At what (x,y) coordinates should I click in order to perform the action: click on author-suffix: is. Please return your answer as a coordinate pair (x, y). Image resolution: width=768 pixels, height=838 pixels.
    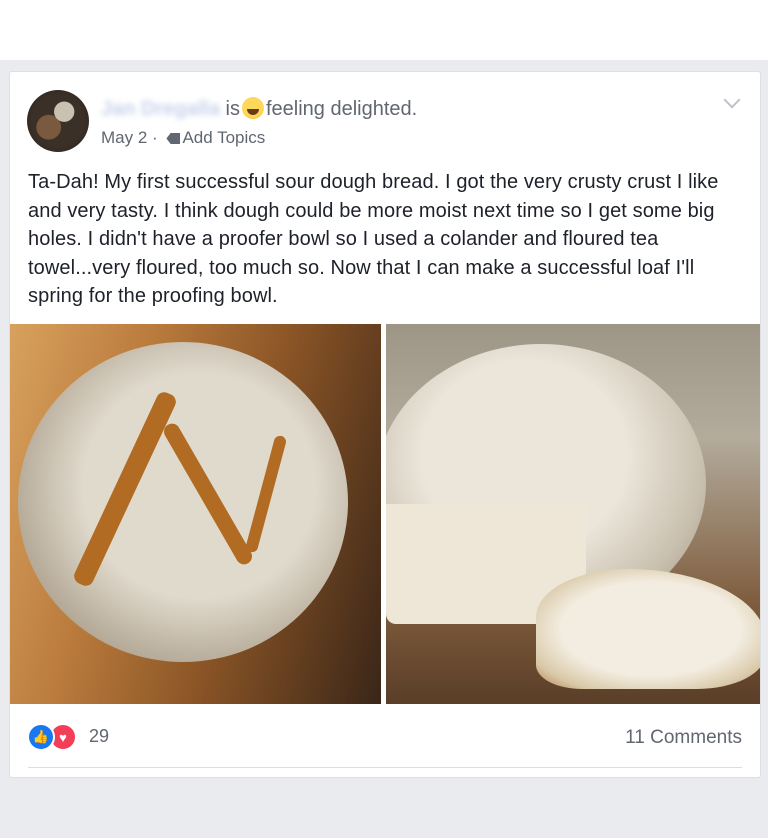
    Looking at the image, I should click on (232, 109).